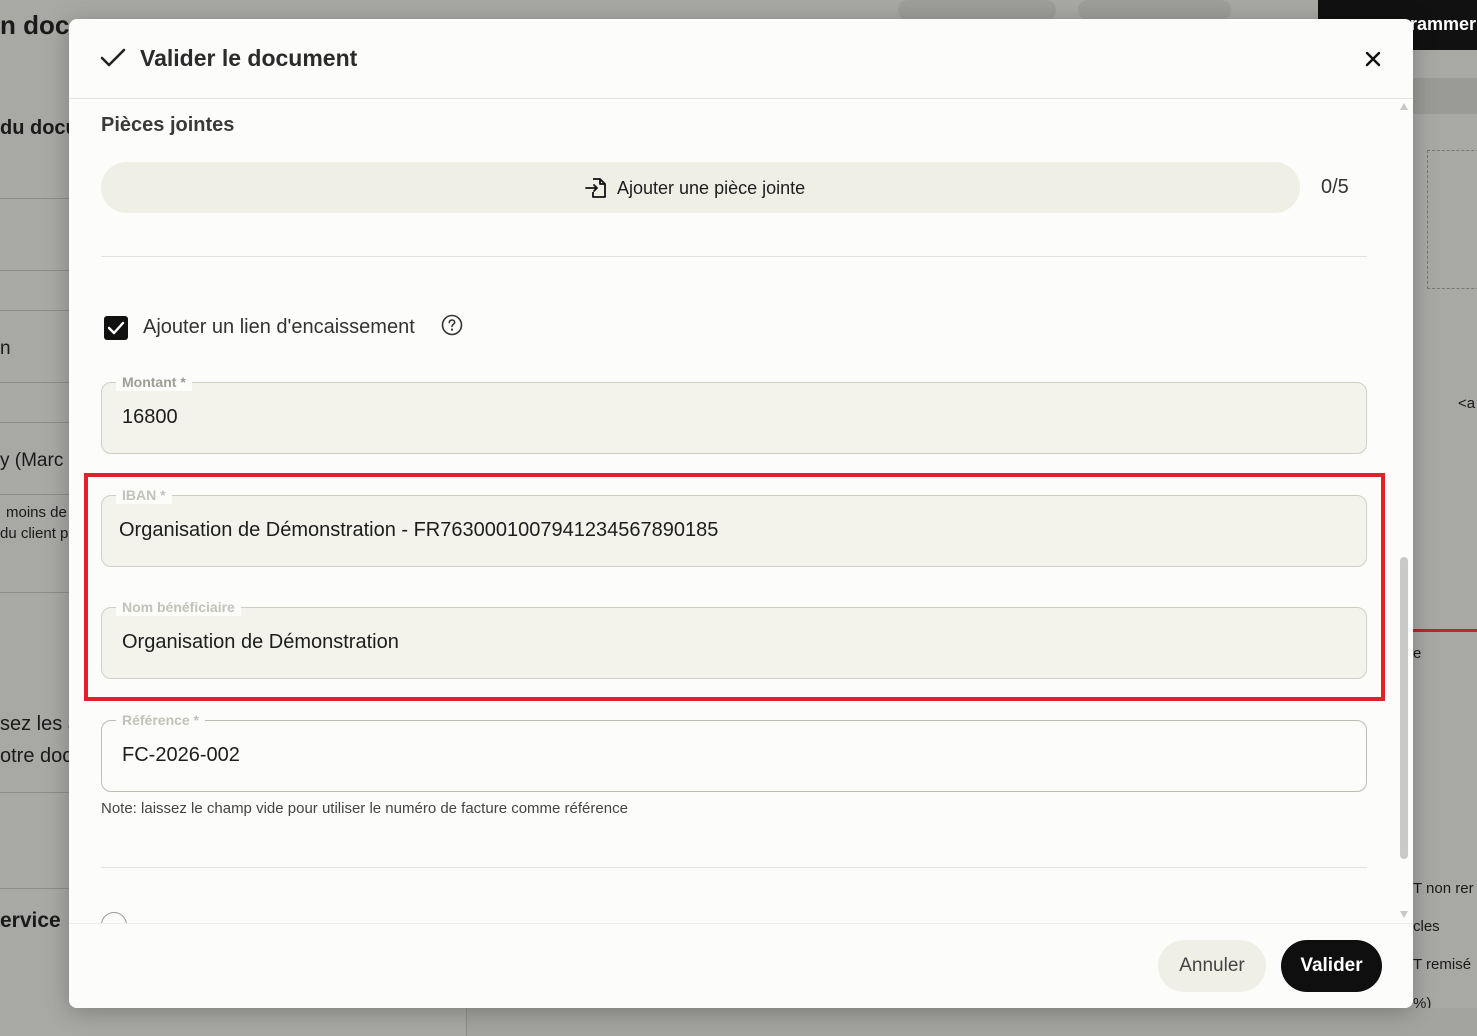 Image resolution: width=1477 pixels, height=1036 pixels. What do you see at coordinates (178, 607) in the screenshot?
I see `beneficiary-field-label: Nom bénéficiaire` at bounding box center [178, 607].